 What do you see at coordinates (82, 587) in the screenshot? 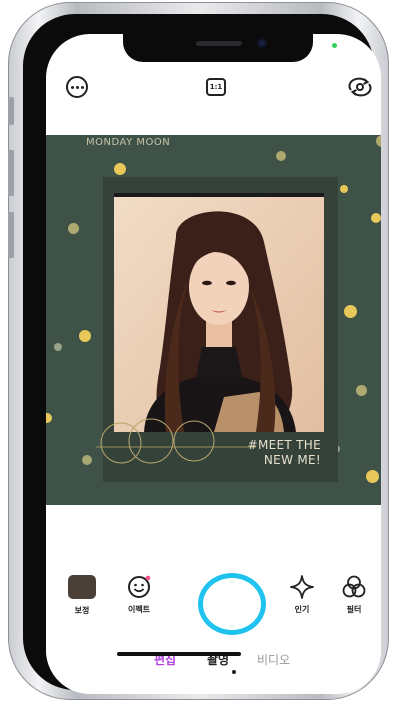
I see `beauty-swatch-icon` at bounding box center [82, 587].